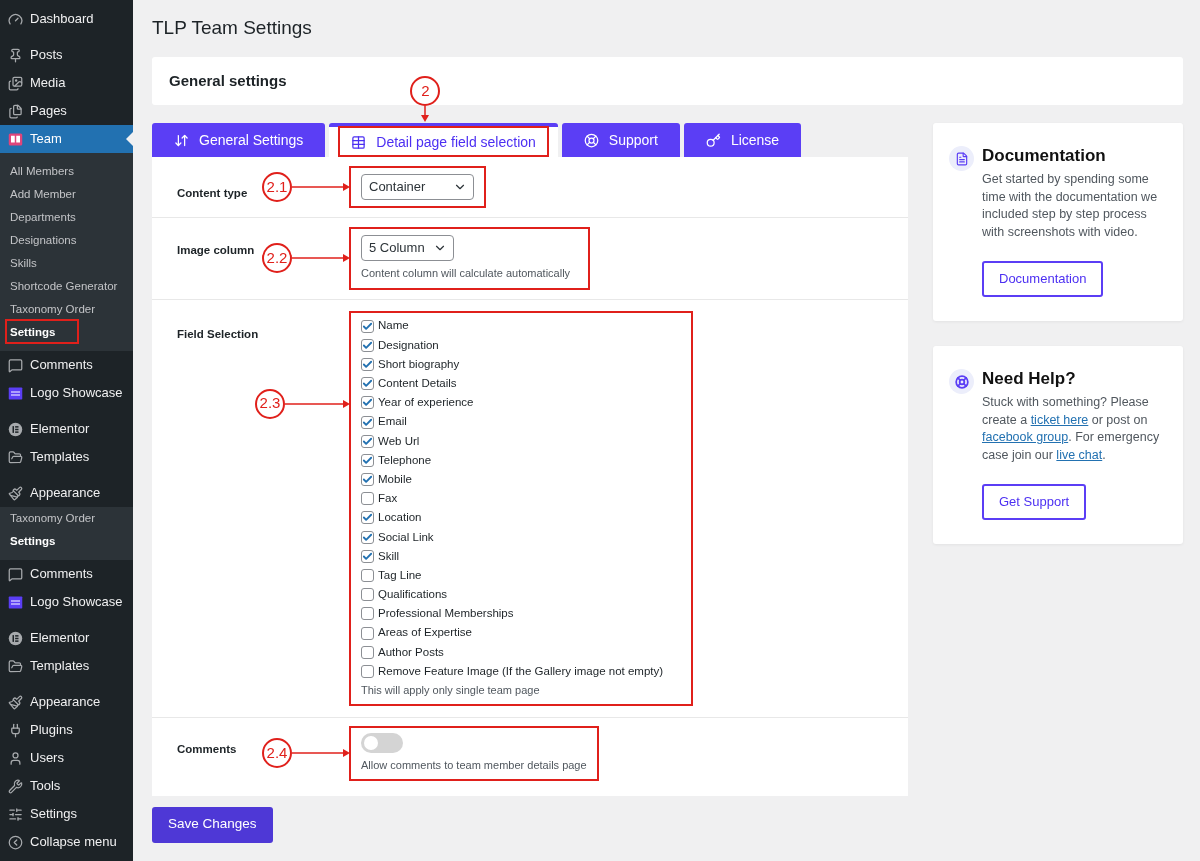 The height and width of the screenshot is (861, 1200). I want to click on tab: License, so click(742, 140).